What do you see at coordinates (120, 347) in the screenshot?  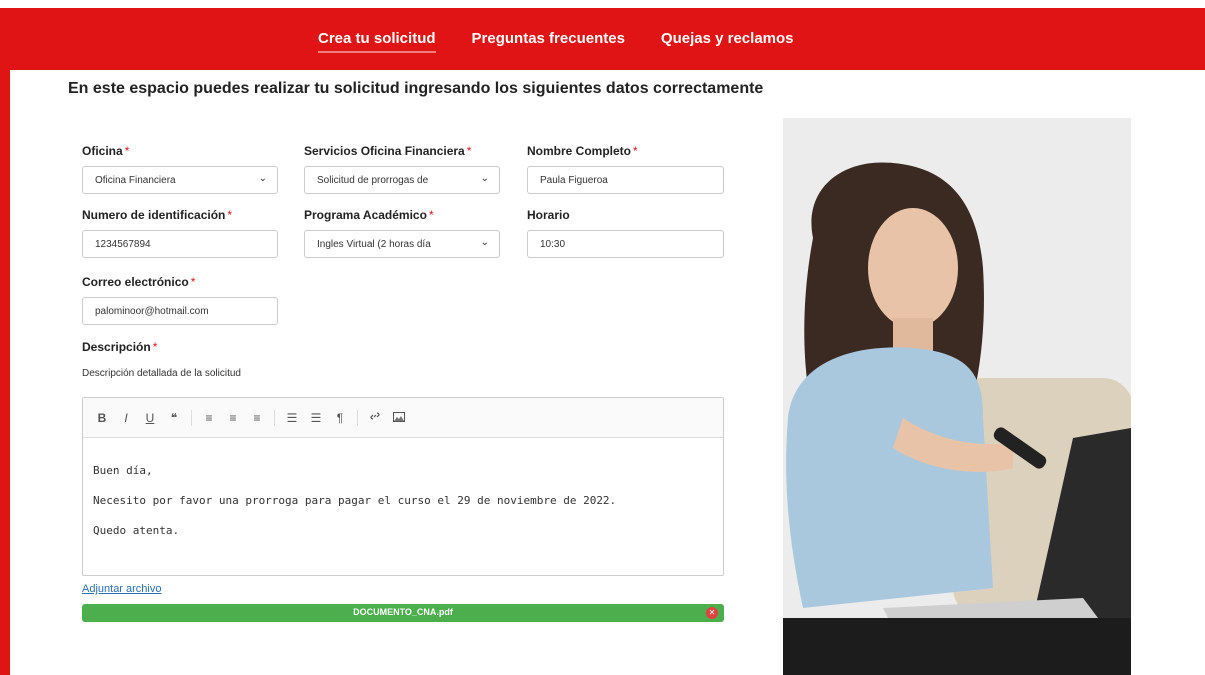 I see `descripcion-label: Descripción *` at bounding box center [120, 347].